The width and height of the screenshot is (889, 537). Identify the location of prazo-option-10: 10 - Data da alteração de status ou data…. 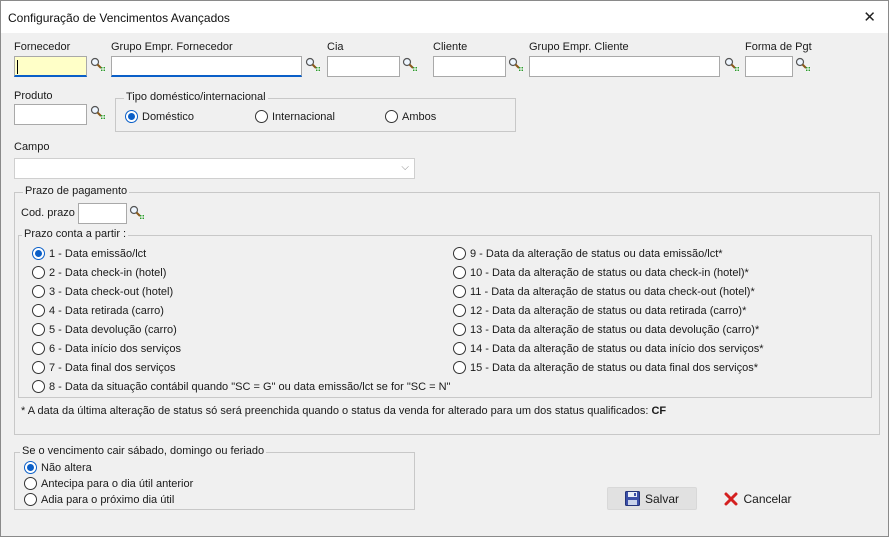
(601, 272).